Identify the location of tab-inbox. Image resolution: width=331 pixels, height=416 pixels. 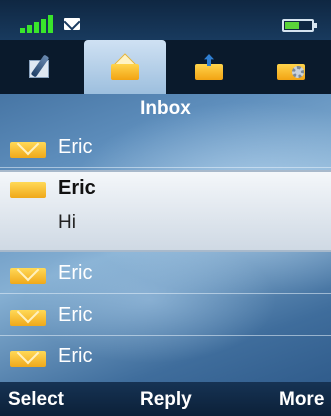
(125, 67).